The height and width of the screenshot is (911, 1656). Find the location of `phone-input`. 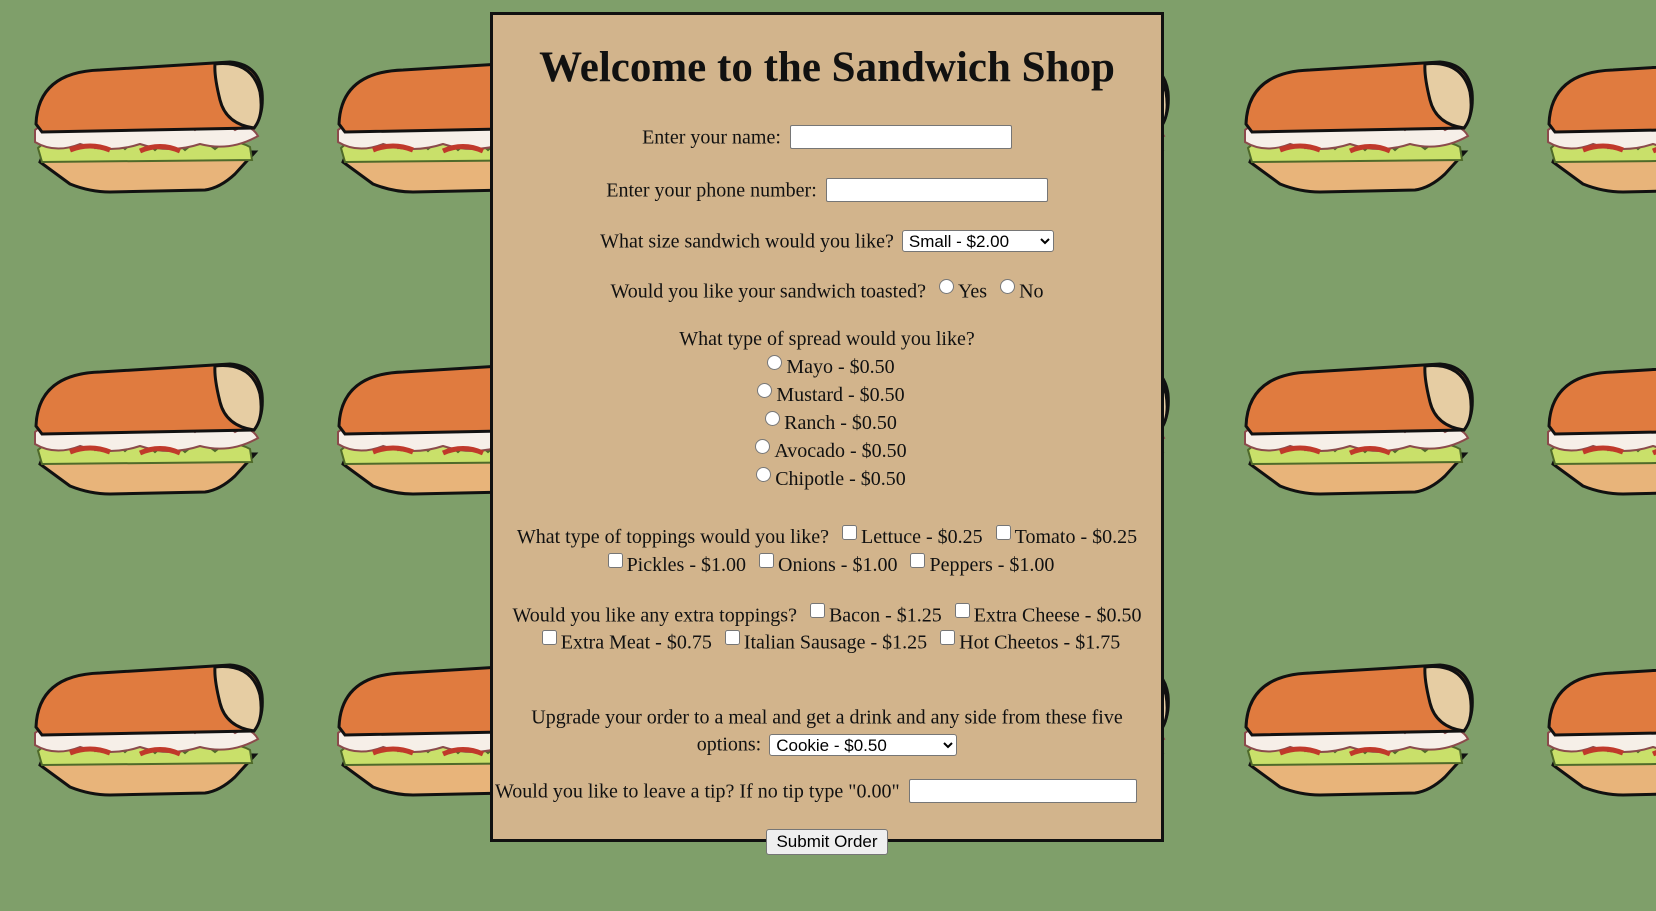

phone-input is located at coordinates (936, 190).